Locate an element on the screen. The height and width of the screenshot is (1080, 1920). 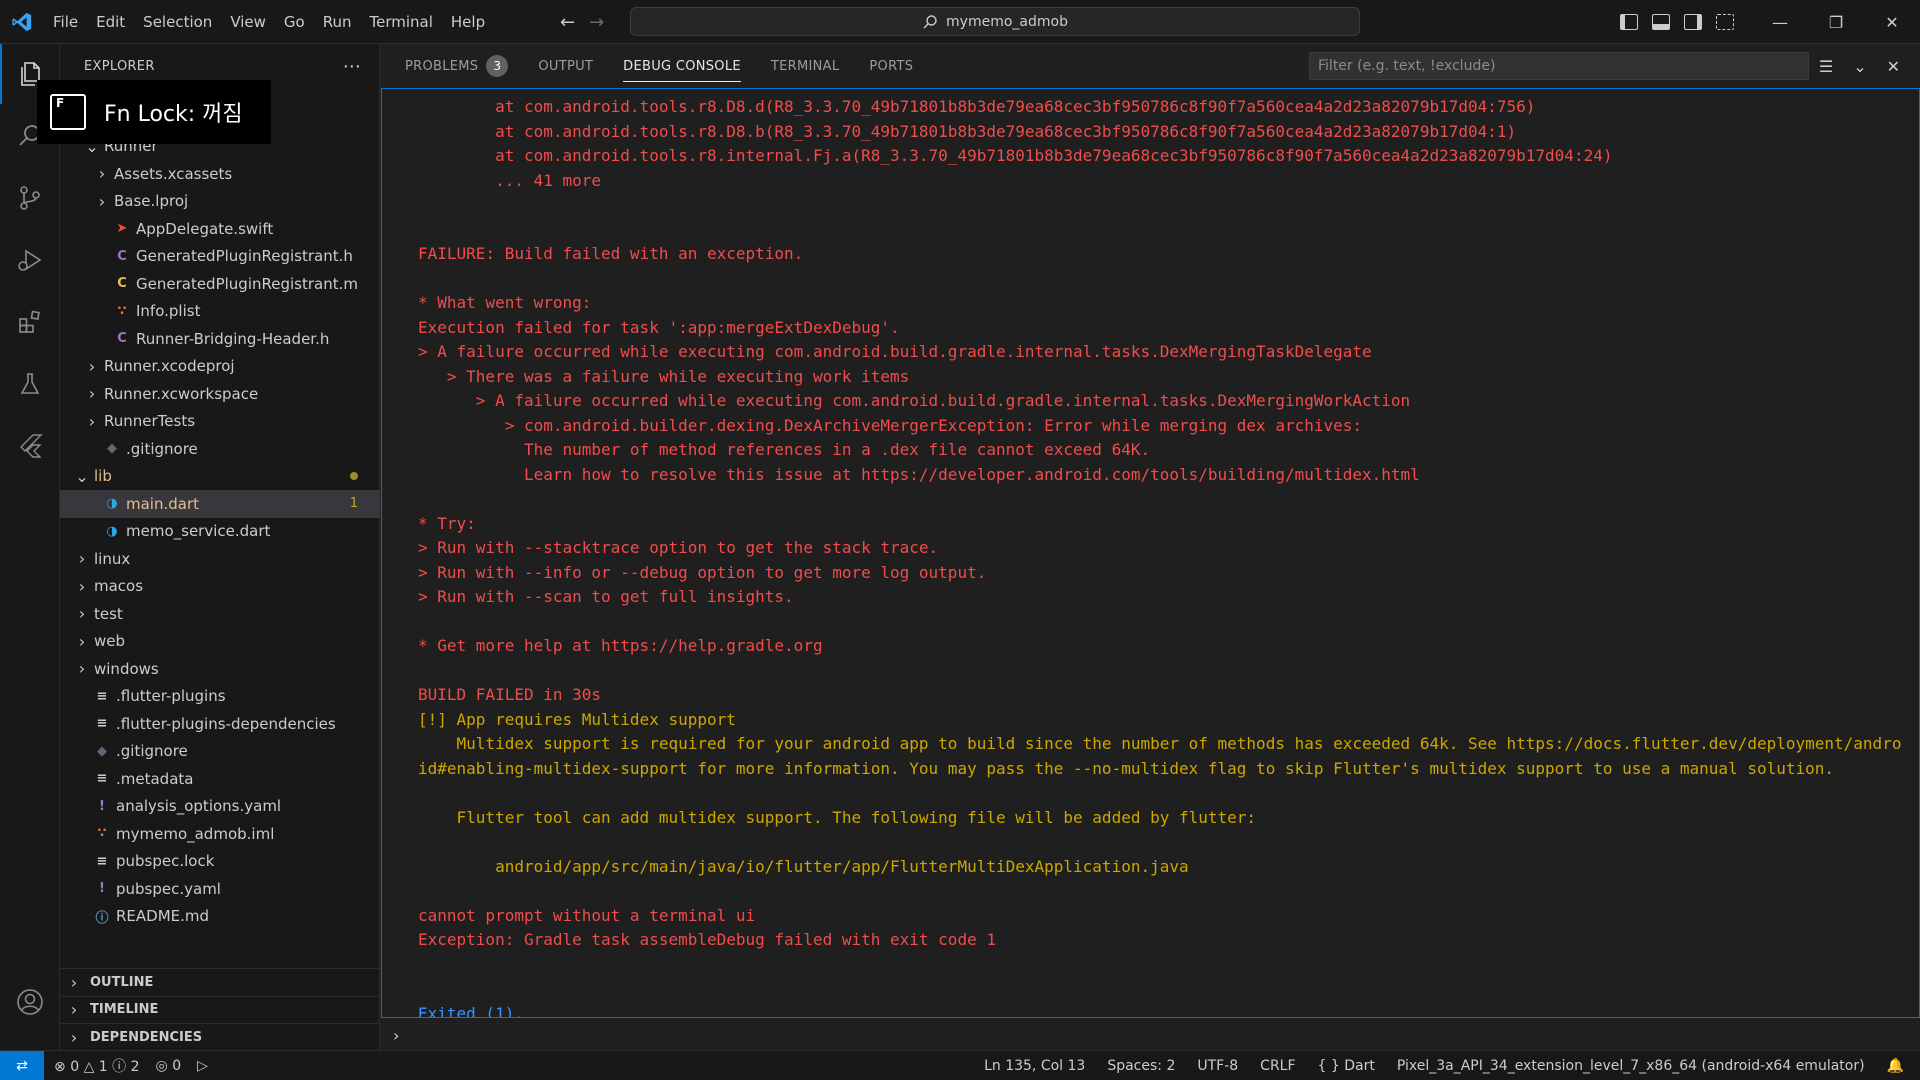
line-ending: CRLF is located at coordinates (1277, 1066).